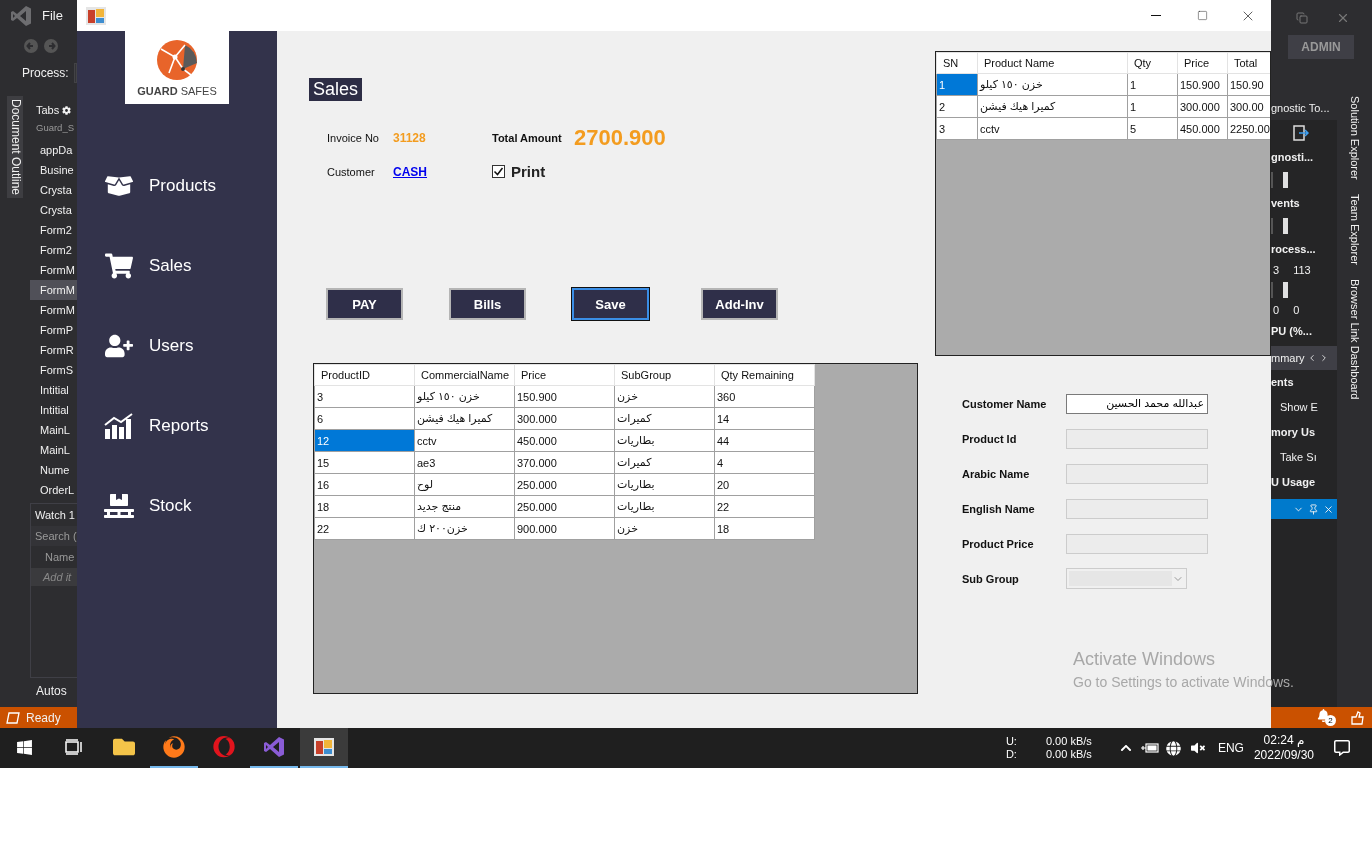  I want to click on panel-link: Show E, so click(1299, 407).